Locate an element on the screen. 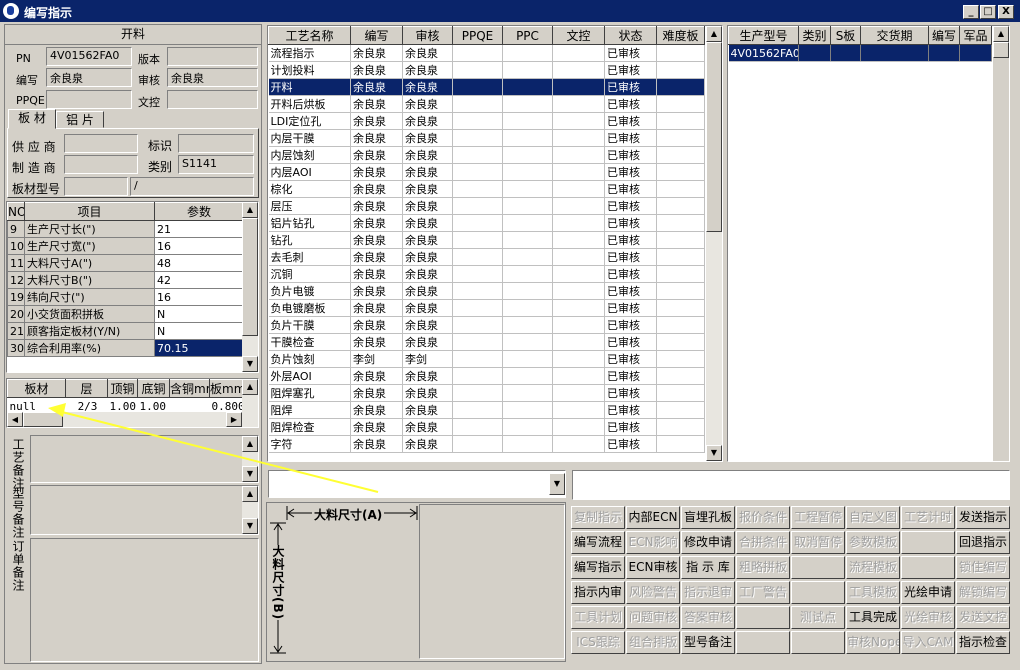 The width and height of the screenshot is (1020, 670). production-scrollbar: ▲ is located at coordinates (1001, 243).